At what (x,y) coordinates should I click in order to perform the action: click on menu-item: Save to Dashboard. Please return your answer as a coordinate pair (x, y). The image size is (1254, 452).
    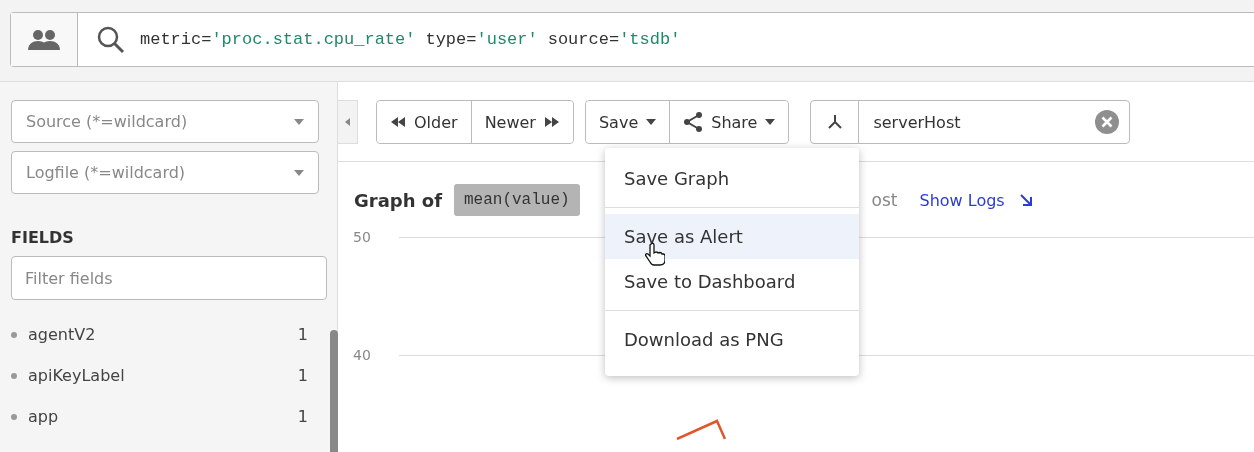
    Looking at the image, I should click on (732, 281).